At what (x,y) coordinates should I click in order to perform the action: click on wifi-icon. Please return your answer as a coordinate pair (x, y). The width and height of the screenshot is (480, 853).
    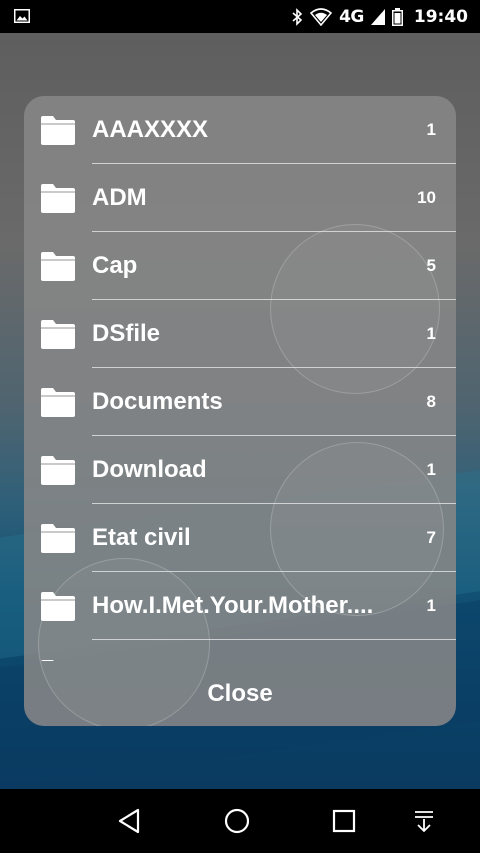
    Looking at the image, I should click on (321, 16).